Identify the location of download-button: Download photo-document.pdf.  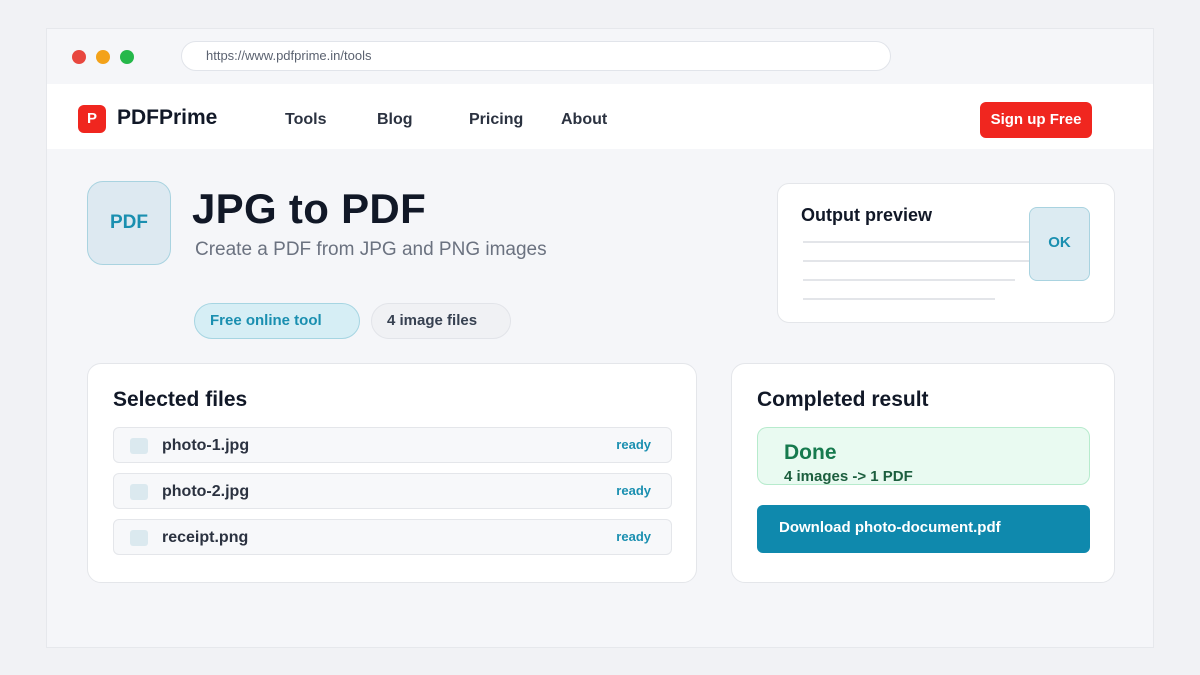
(923, 529).